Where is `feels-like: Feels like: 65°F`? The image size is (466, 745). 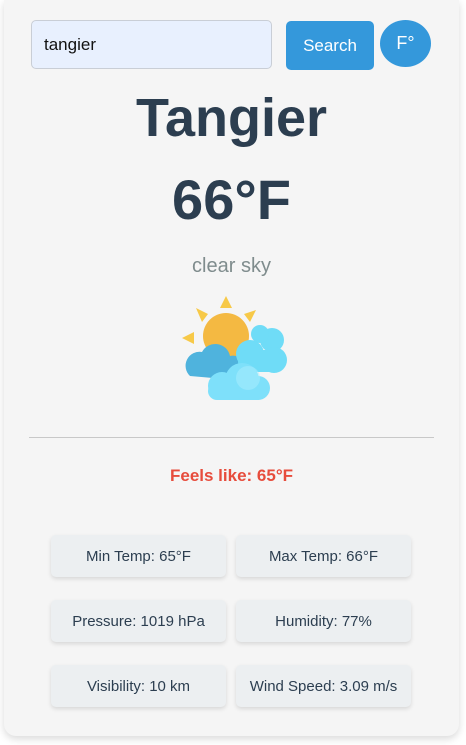 feels-like: Feels like: 65°F is located at coordinates (231, 475).